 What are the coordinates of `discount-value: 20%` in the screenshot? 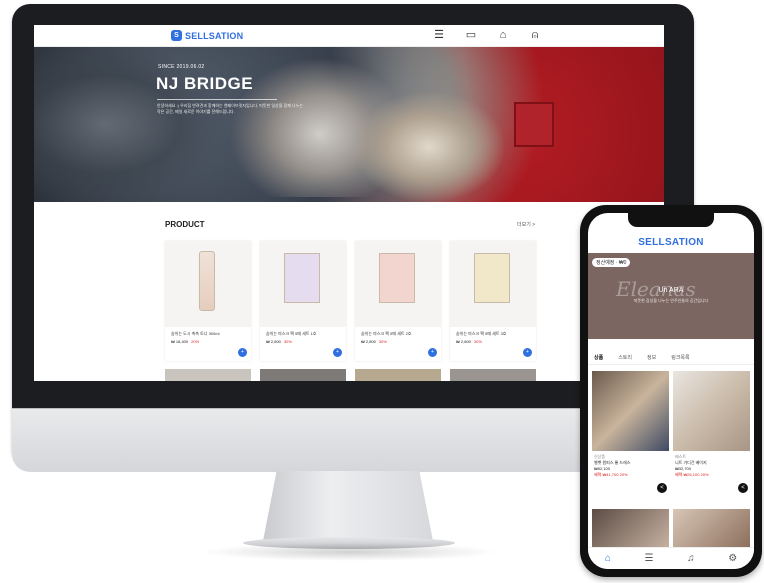 It's located at (195, 341).